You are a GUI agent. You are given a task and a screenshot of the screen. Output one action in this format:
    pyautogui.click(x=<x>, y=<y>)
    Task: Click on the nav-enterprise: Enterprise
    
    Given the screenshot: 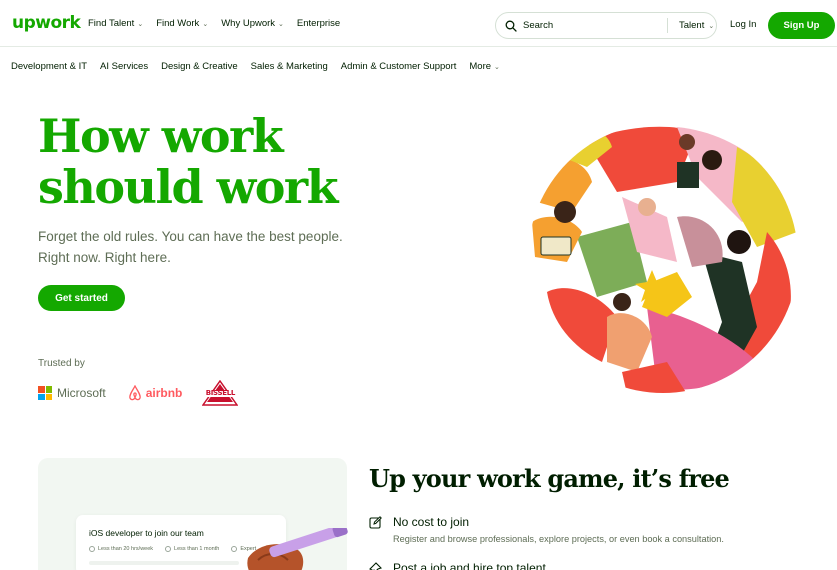 What is the action you would take?
    pyautogui.click(x=318, y=23)
    